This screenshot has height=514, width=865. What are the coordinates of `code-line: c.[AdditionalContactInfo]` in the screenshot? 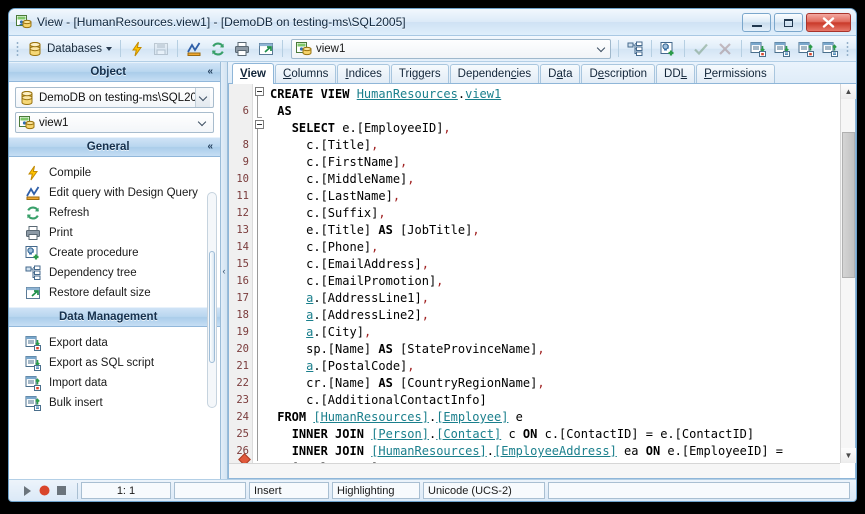 It's located at (562, 400).